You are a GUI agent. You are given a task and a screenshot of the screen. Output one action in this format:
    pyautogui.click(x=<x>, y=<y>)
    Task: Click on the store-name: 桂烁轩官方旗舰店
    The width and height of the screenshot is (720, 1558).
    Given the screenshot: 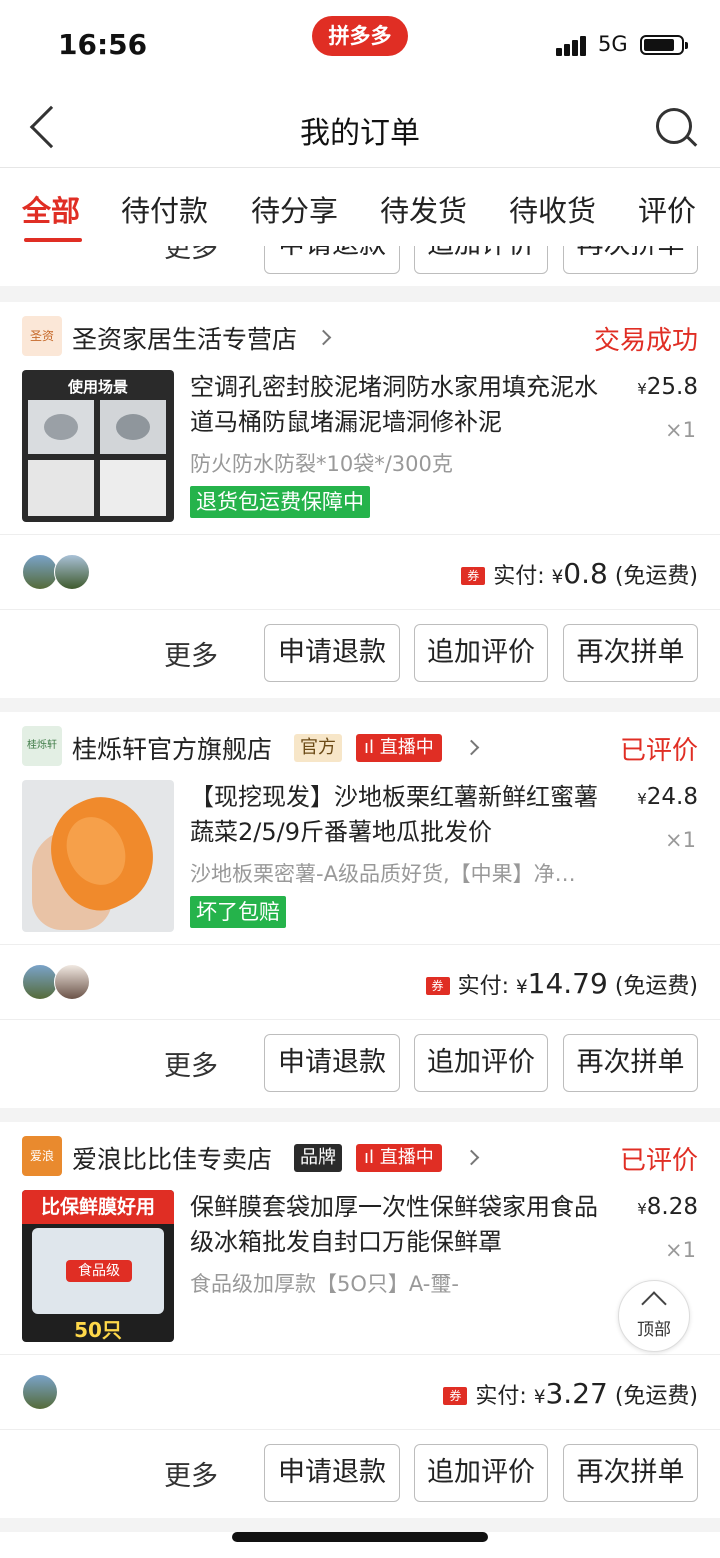 What is the action you would take?
    pyautogui.click(x=172, y=748)
    